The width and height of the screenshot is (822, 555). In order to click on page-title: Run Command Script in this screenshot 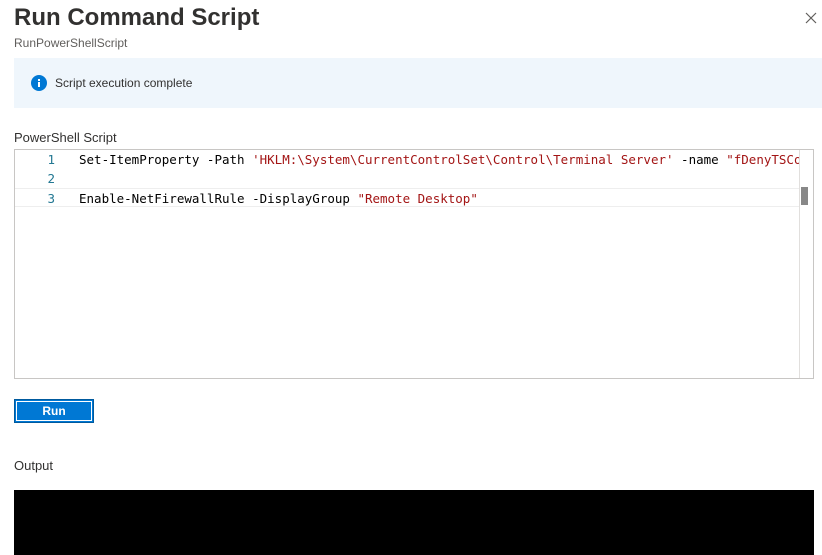, I will do `click(137, 17)`.